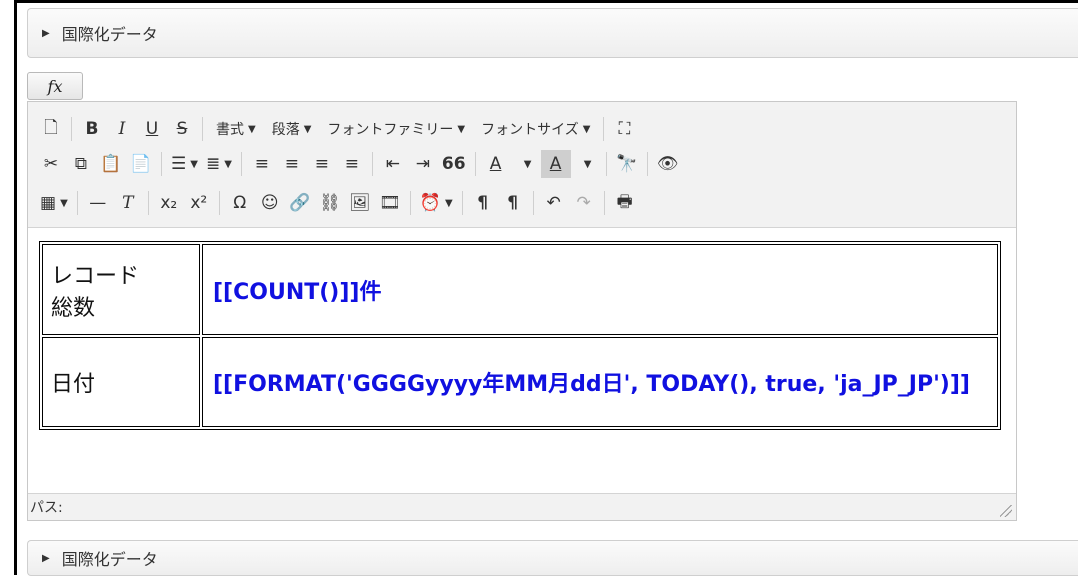 The width and height of the screenshot is (1078, 576). What do you see at coordinates (270, 203) in the screenshot?
I see `emoticon-icon: ☺` at bounding box center [270, 203].